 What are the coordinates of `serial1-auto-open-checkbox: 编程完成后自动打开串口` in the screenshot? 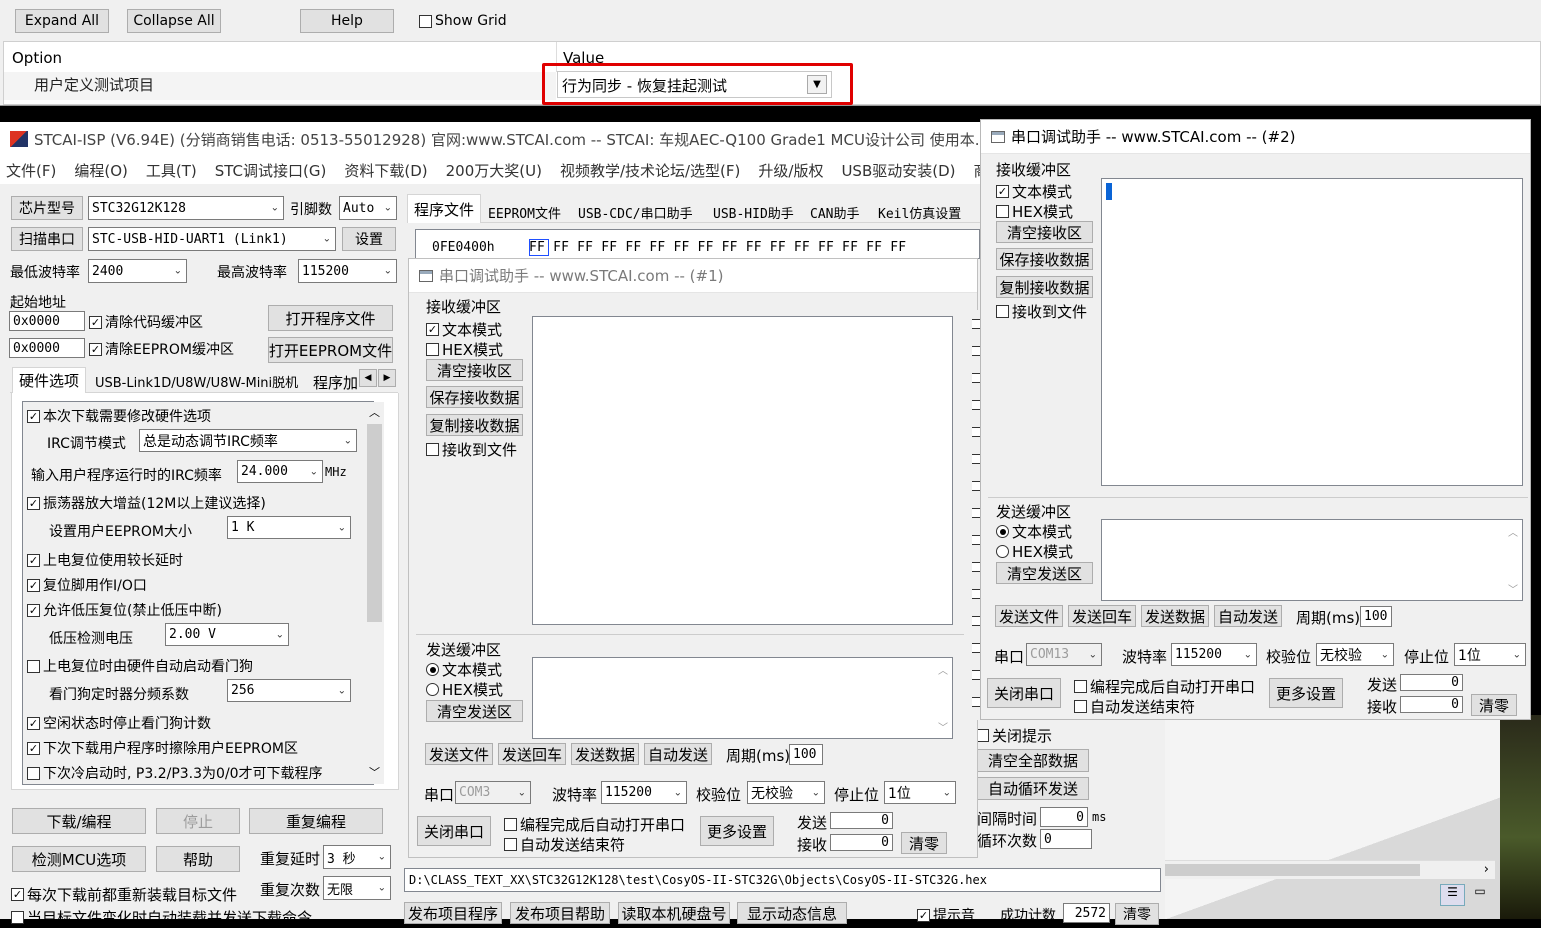 It's located at (594, 824).